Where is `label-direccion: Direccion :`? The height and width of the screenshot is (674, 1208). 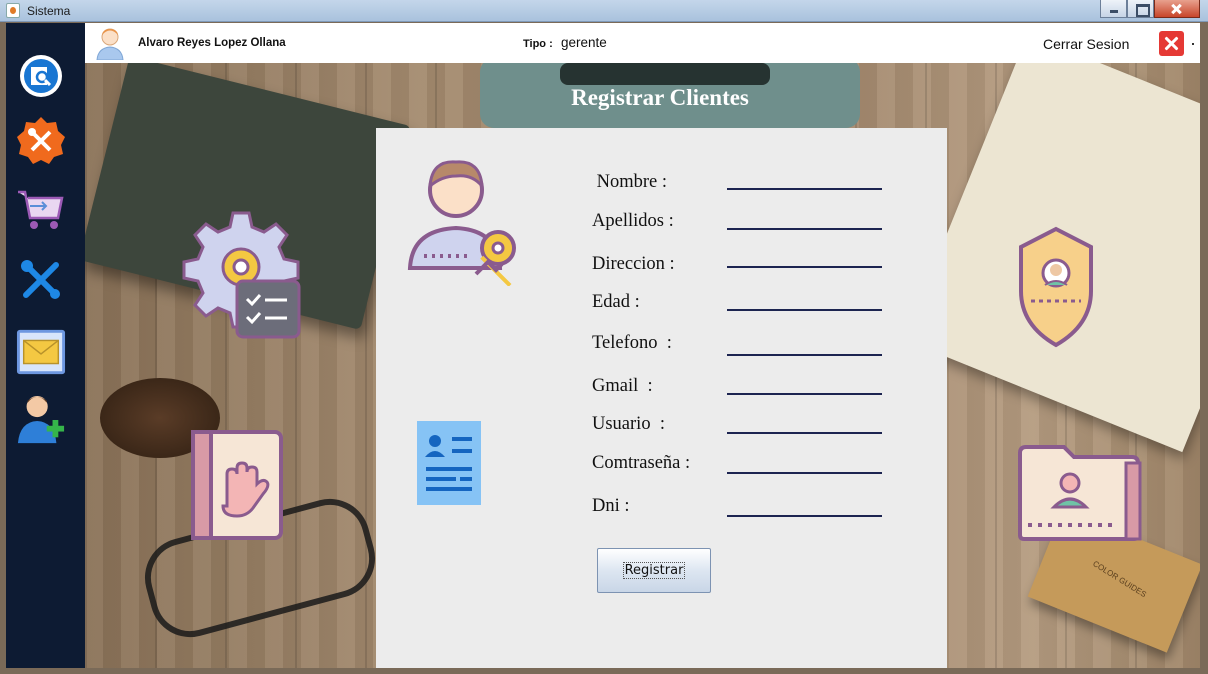 label-direccion: Direccion : is located at coordinates (633, 264).